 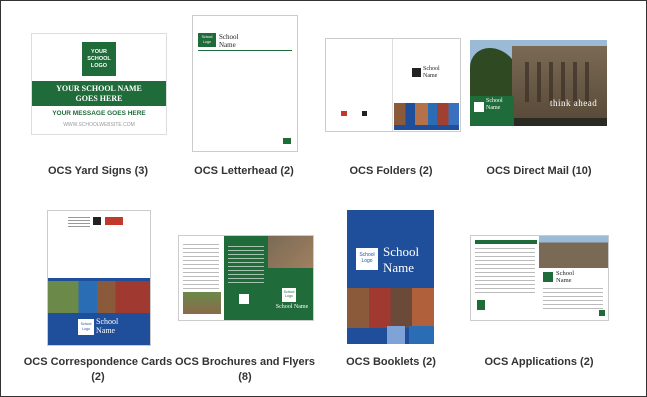 I want to click on folder-photo-strip, so click(x=426, y=114).